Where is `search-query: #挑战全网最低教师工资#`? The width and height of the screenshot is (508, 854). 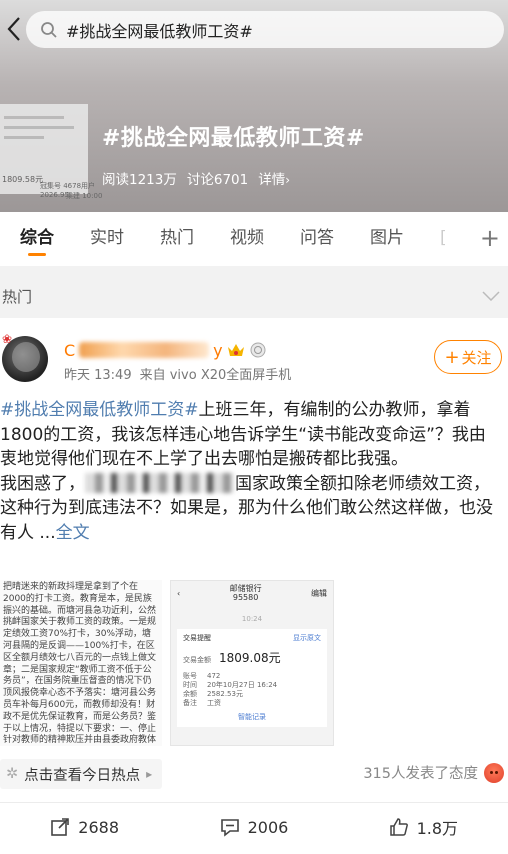 search-query: #挑战全网最低教师工资# is located at coordinates (159, 31).